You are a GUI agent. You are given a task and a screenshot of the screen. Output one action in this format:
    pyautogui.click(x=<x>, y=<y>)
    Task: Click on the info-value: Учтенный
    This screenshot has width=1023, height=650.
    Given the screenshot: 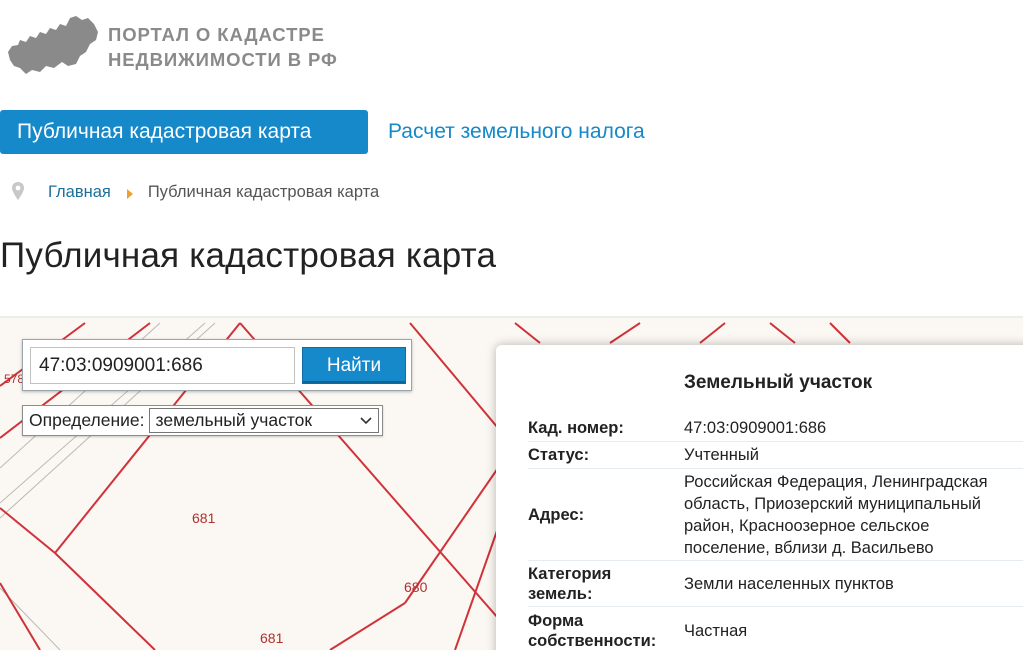 What is the action you would take?
    pyautogui.click(x=721, y=455)
    